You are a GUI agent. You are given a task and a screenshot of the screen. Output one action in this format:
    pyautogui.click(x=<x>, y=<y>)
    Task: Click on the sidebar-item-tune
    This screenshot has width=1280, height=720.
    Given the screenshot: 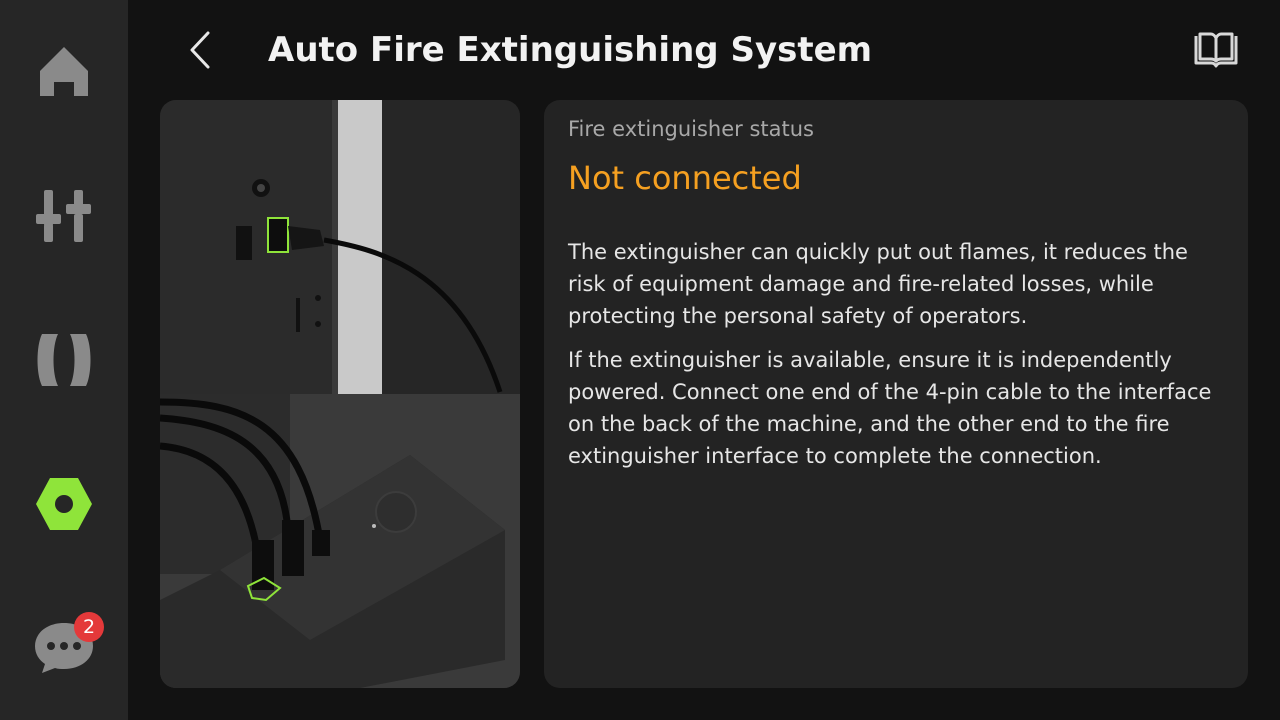 What is the action you would take?
    pyautogui.click(x=64, y=216)
    